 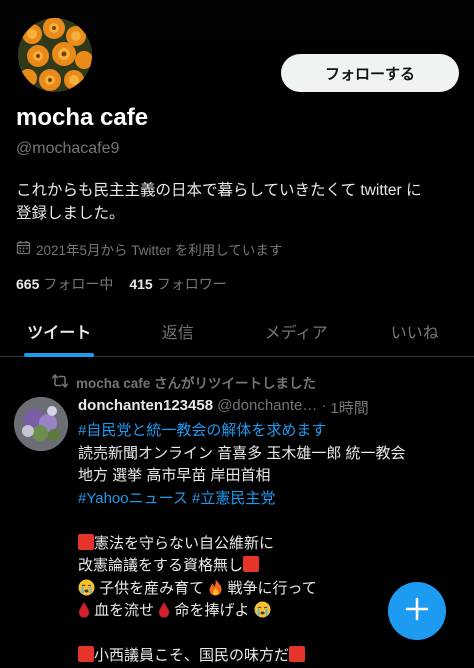 I want to click on retweet-icon, so click(x=60, y=382).